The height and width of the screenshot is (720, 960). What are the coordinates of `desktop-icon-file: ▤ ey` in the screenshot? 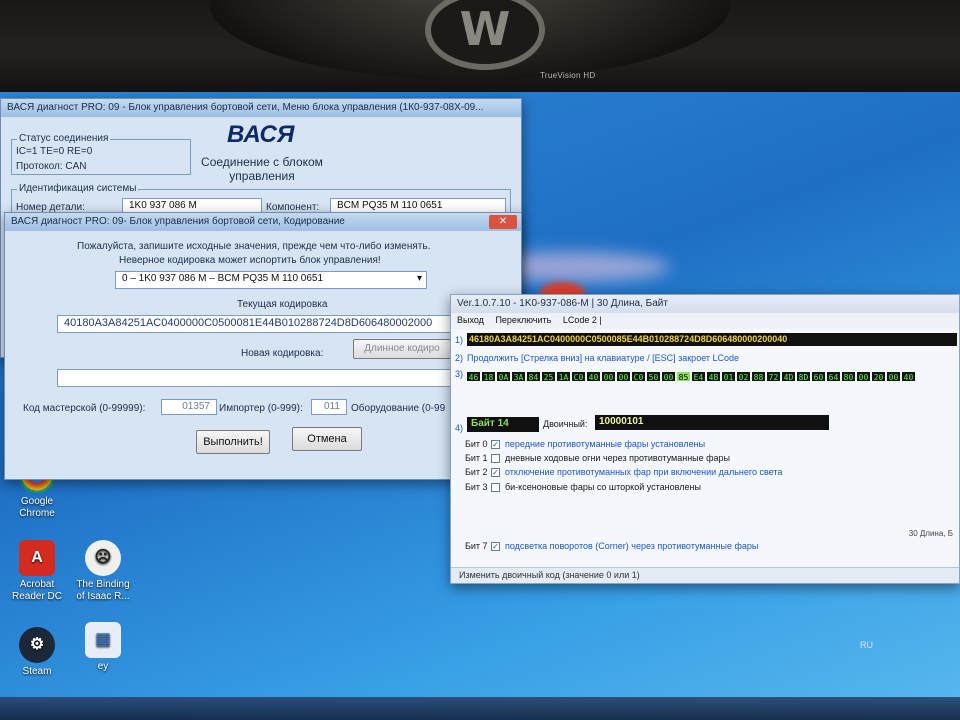 It's located at (103, 647).